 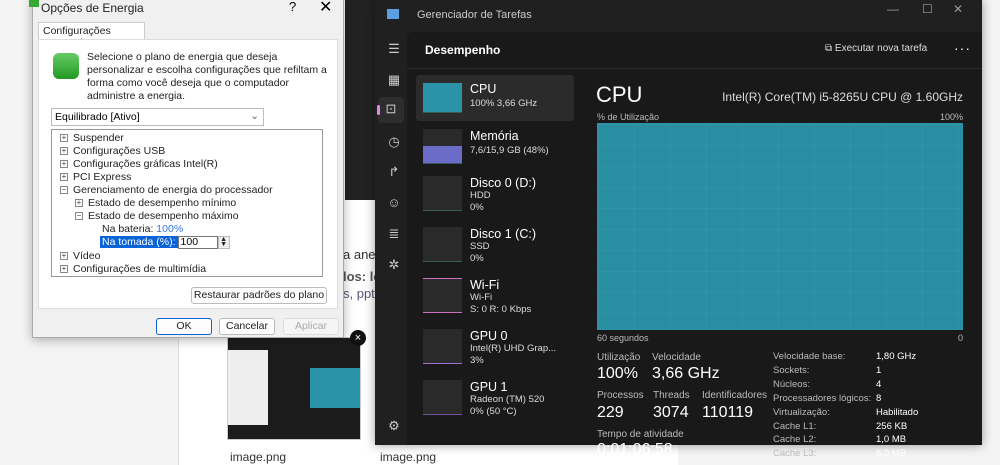 I want to click on details-icon: ≣, so click(x=394, y=234).